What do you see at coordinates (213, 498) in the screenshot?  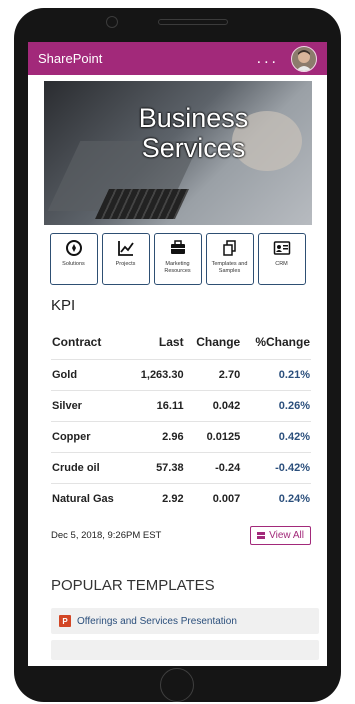 I see `change-cell: 0.007` at bounding box center [213, 498].